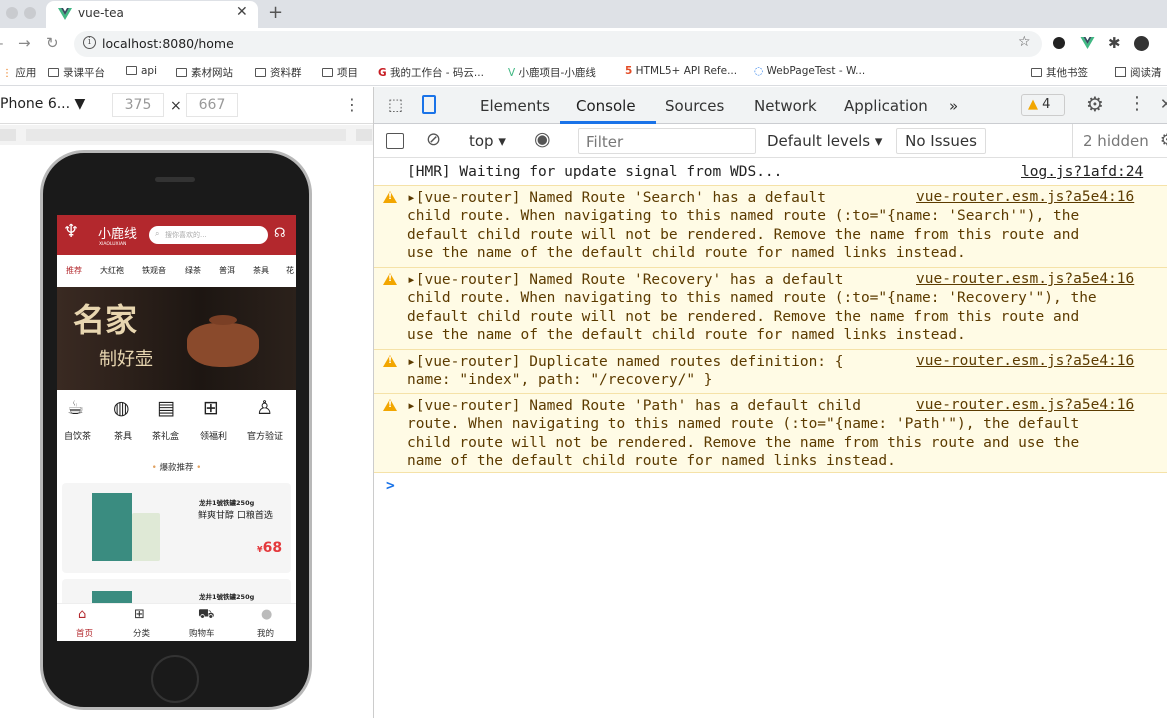 The width and height of the screenshot is (1167, 718). I want to click on nav-item: 铁观音, so click(154, 270).